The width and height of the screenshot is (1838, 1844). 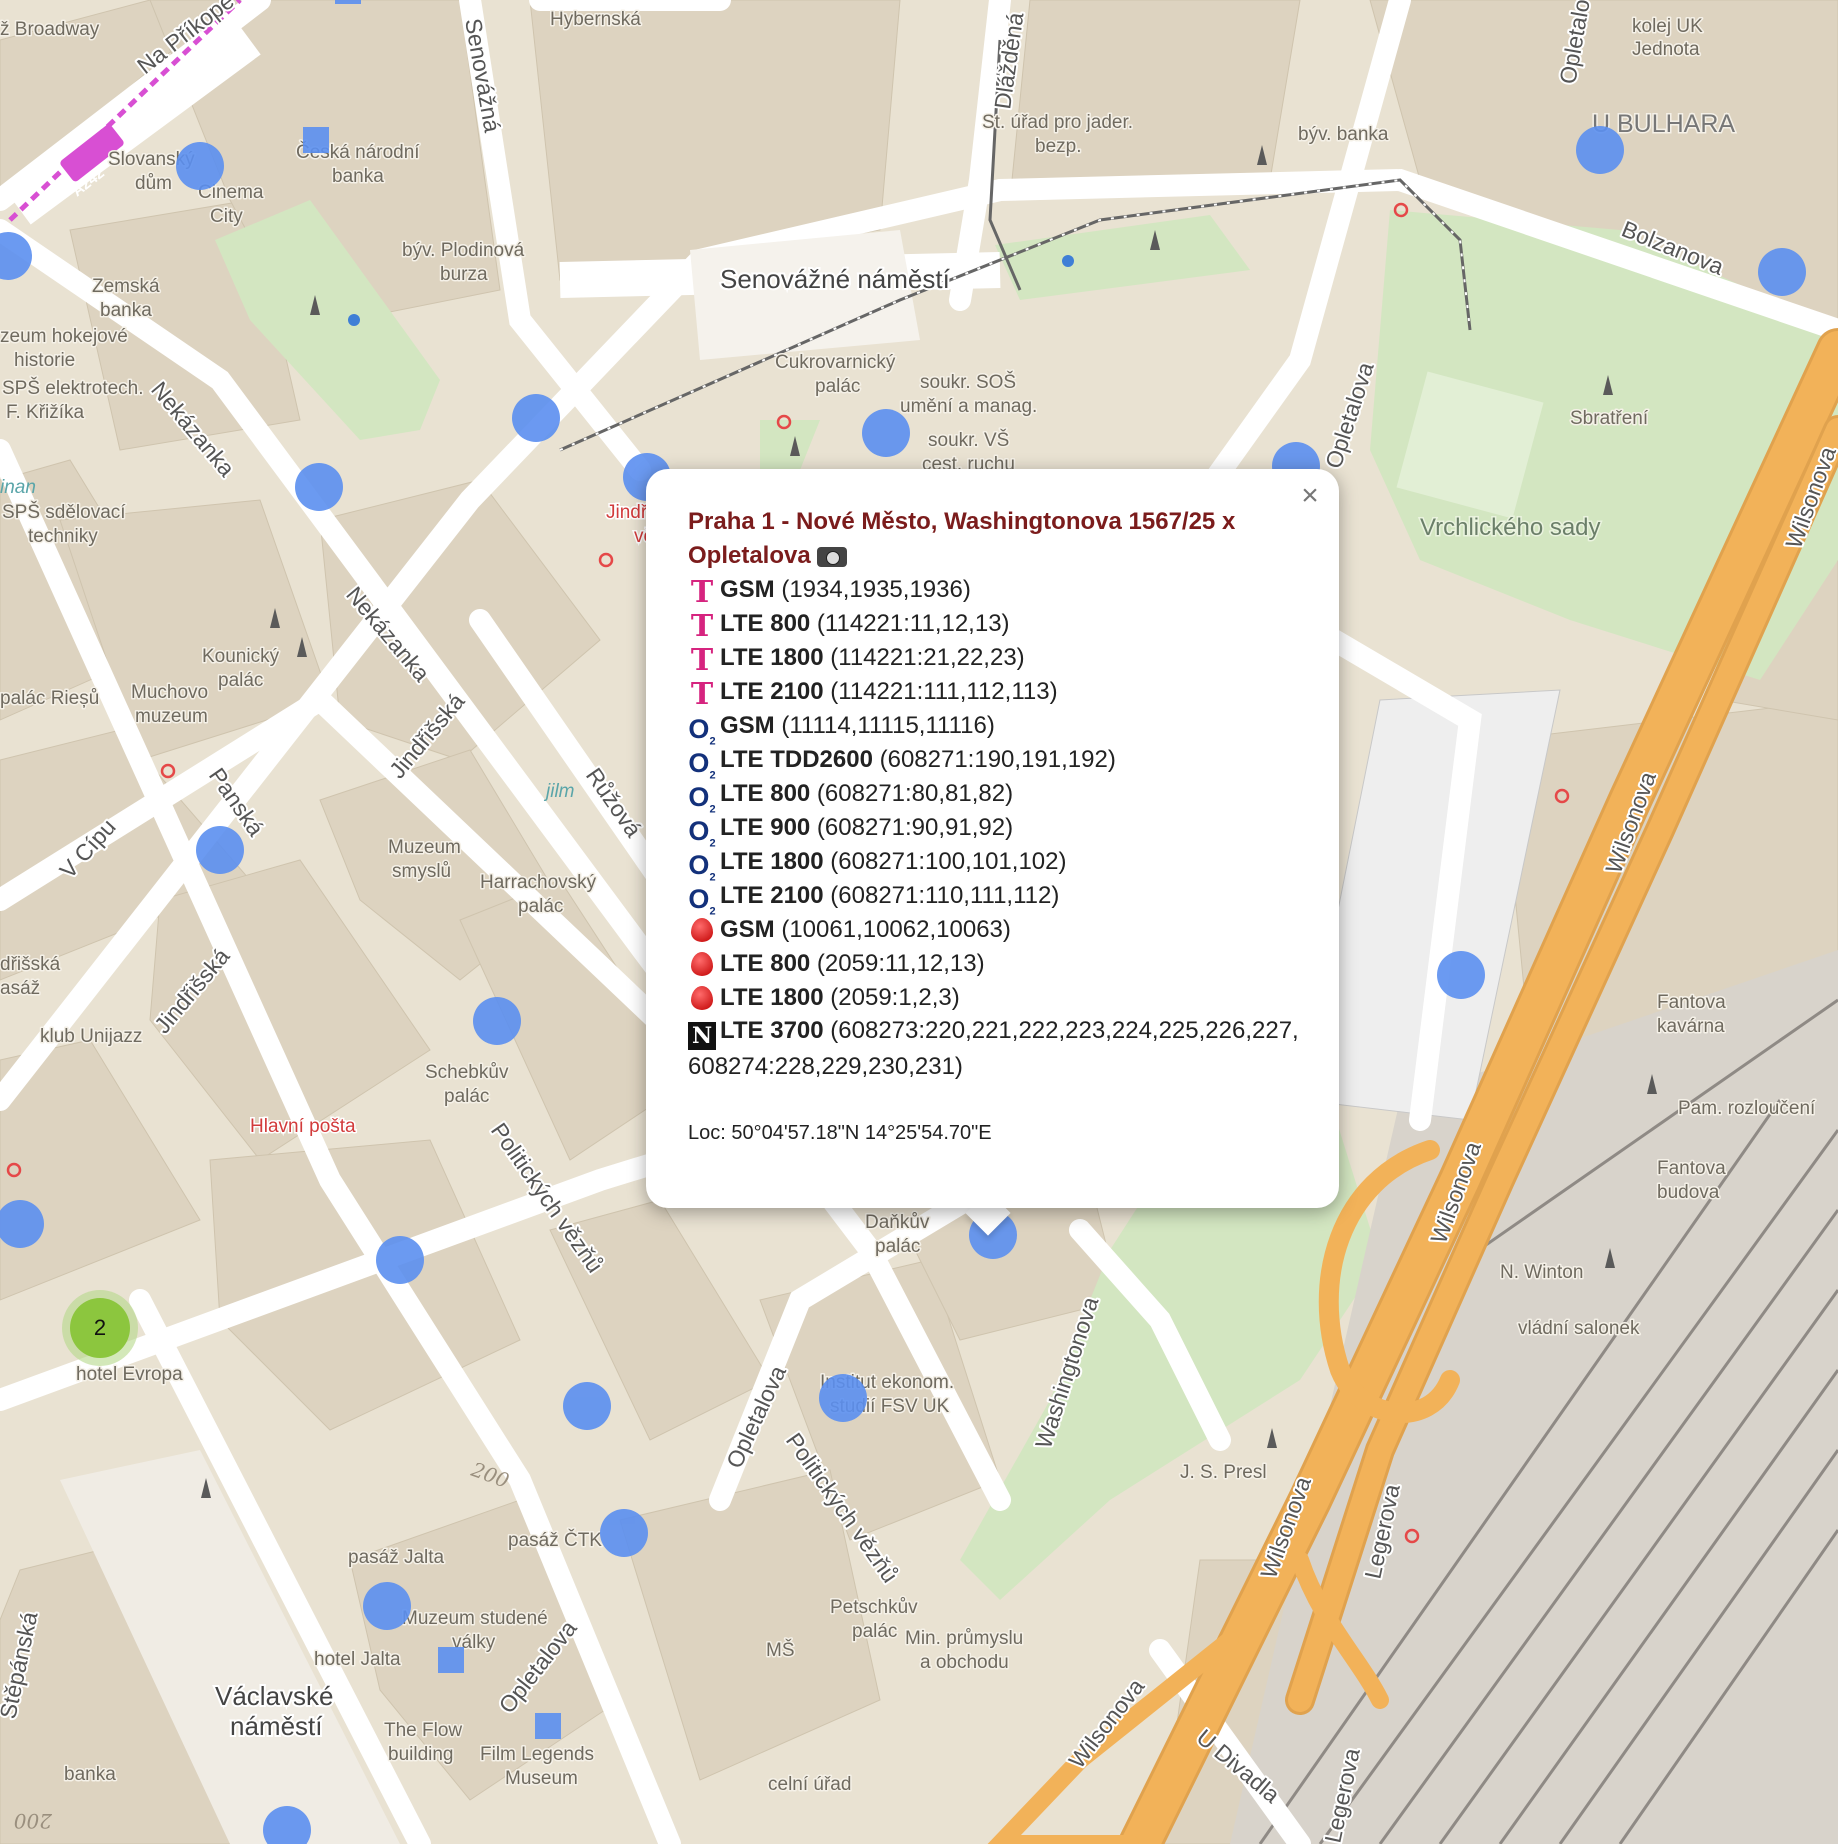 What do you see at coordinates (765, 827) in the screenshot?
I see `technology-label: LTE 900` at bounding box center [765, 827].